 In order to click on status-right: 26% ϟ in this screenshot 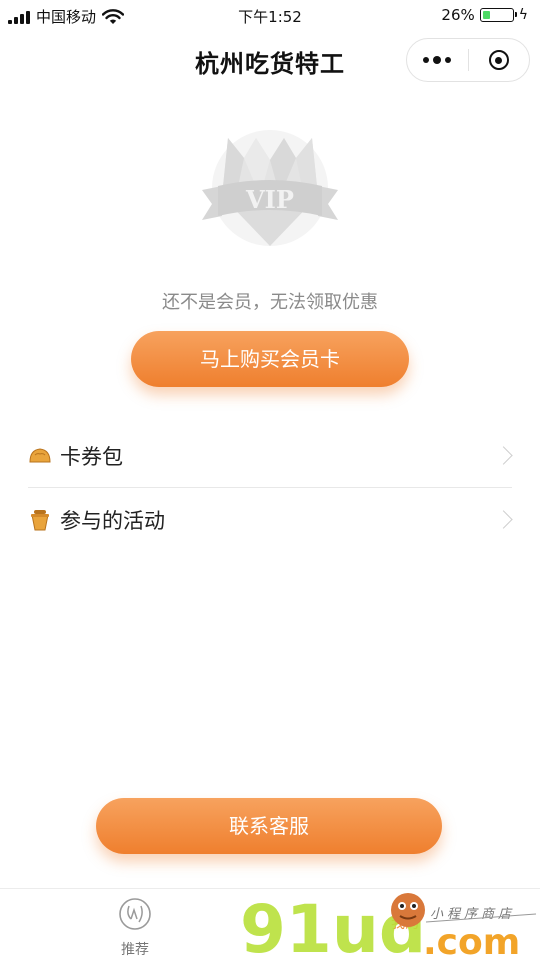, I will do `click(484, 15)`.